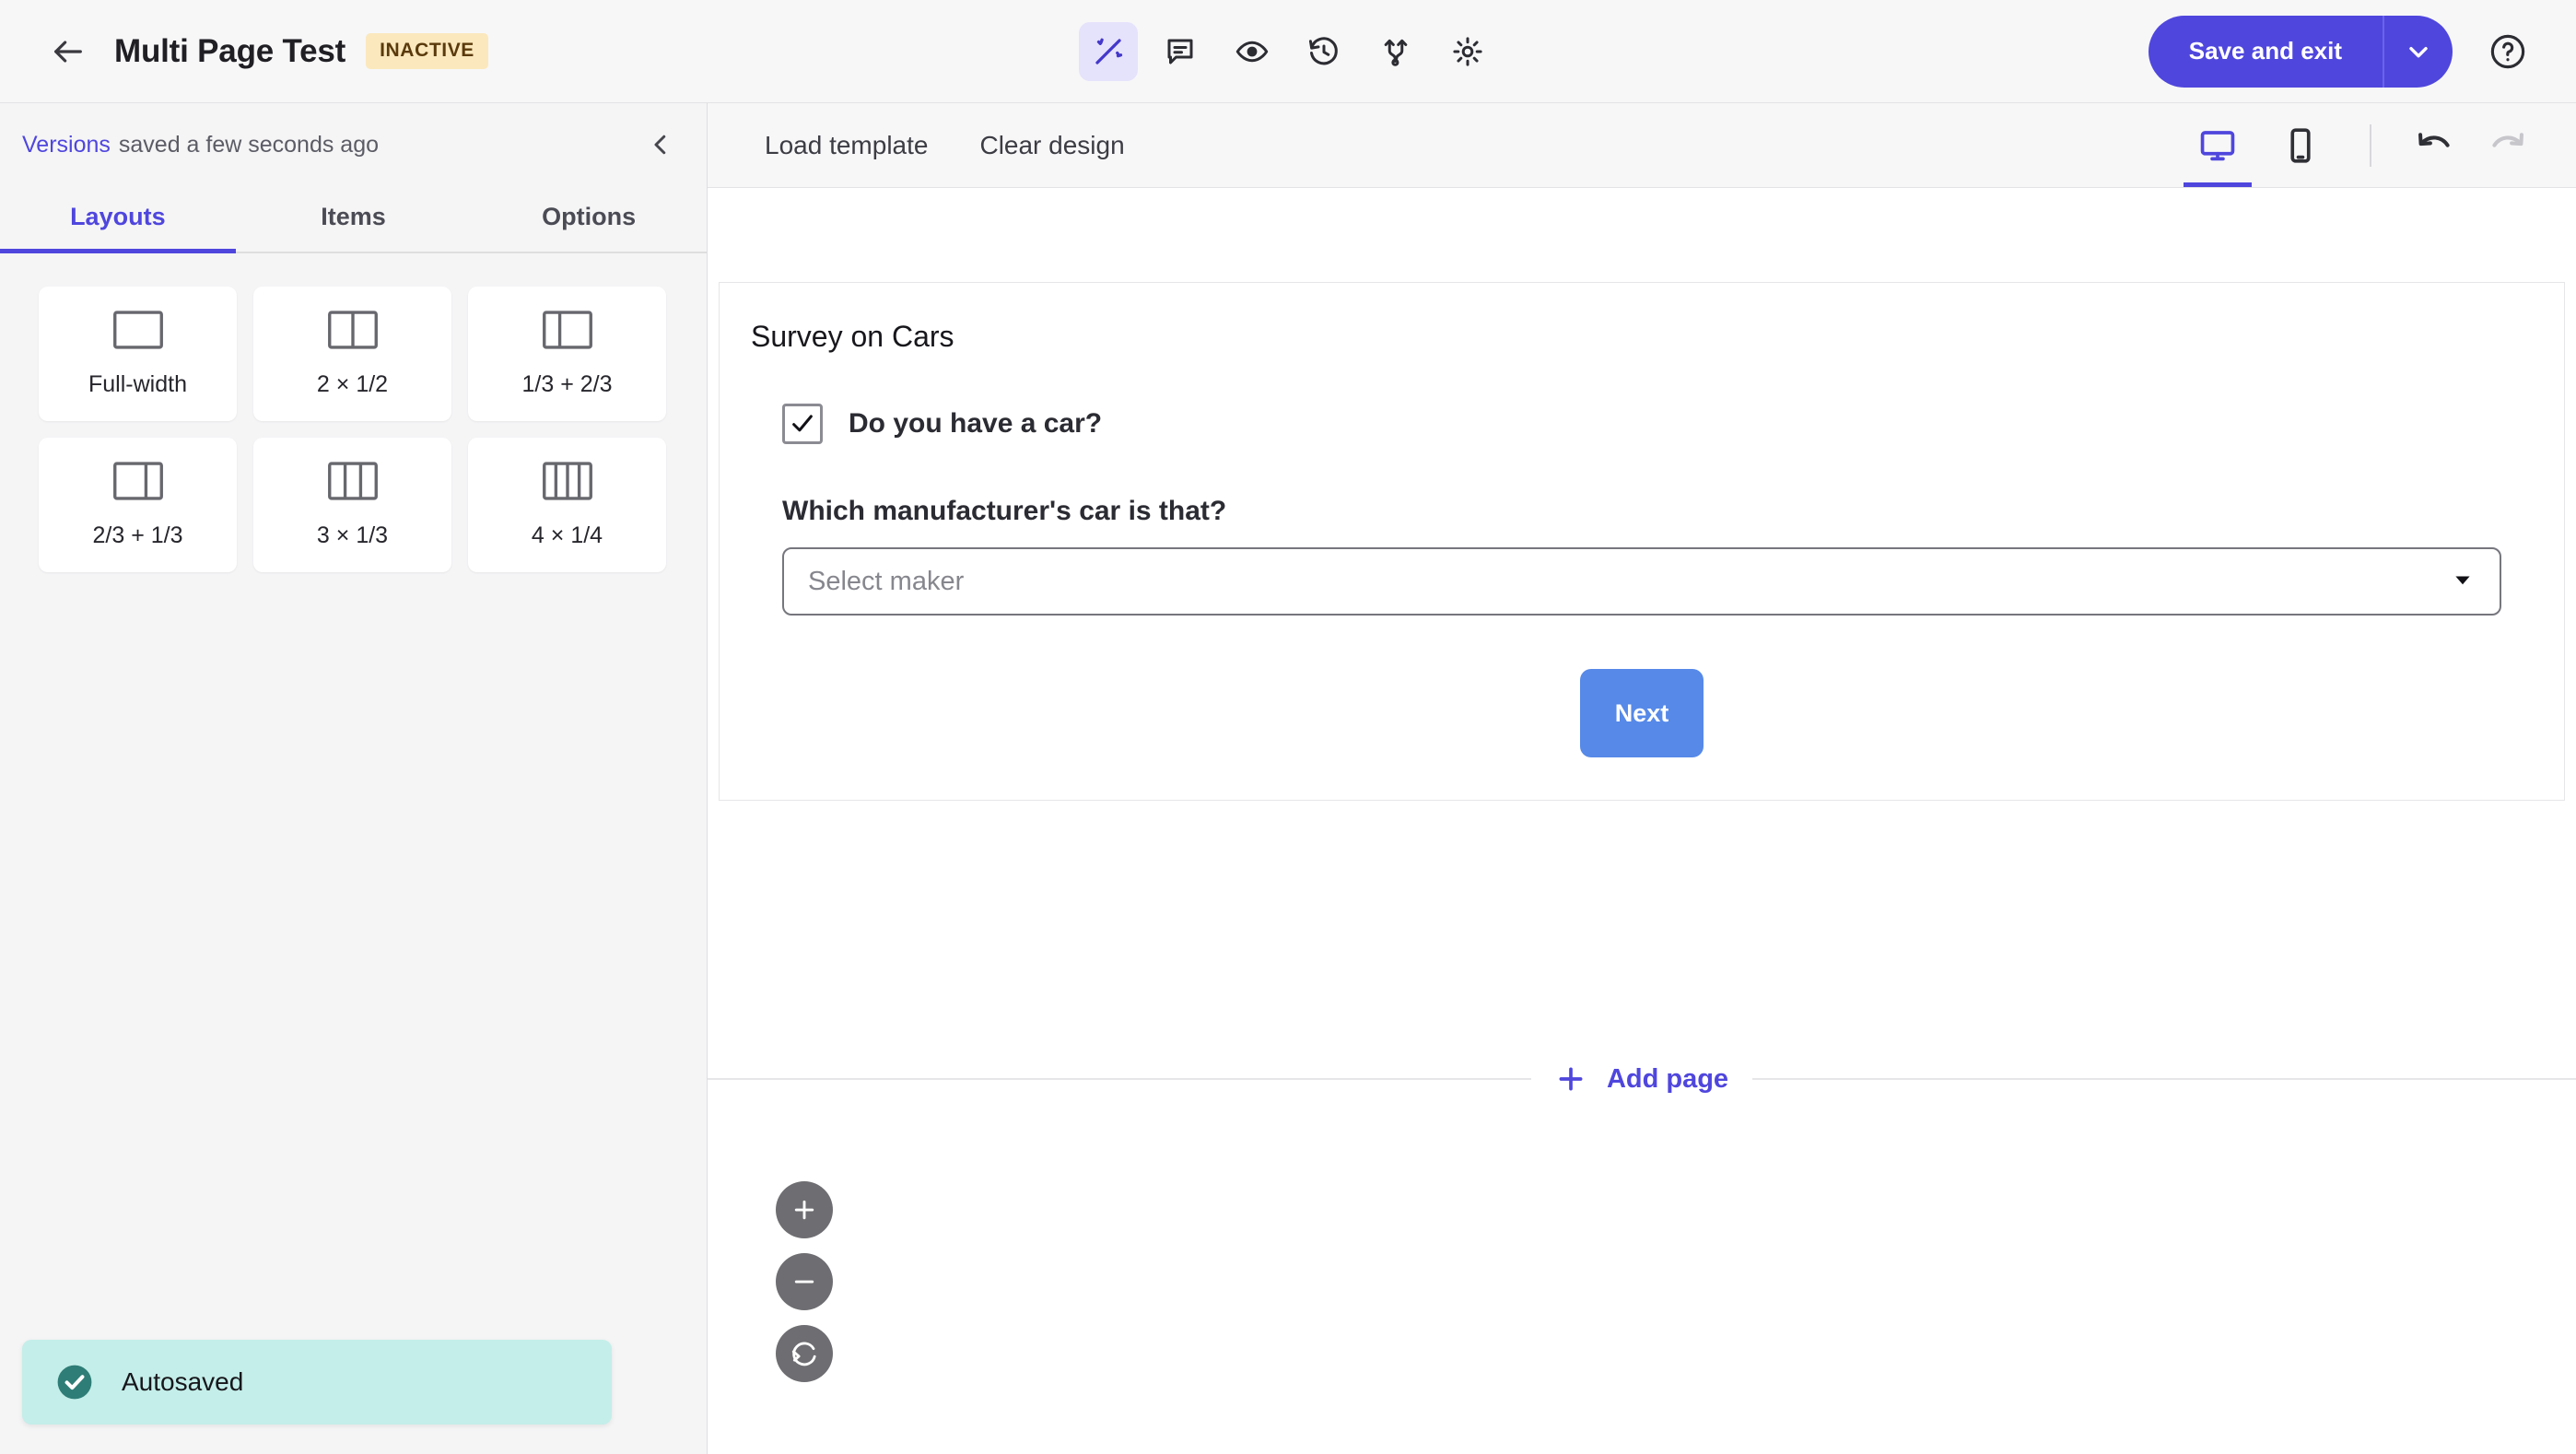 This screenshot has height=1454, width=2576. Describe the element at coordinates (74, 1382) in the screenshot. I see `check-circle-icon` at that location.